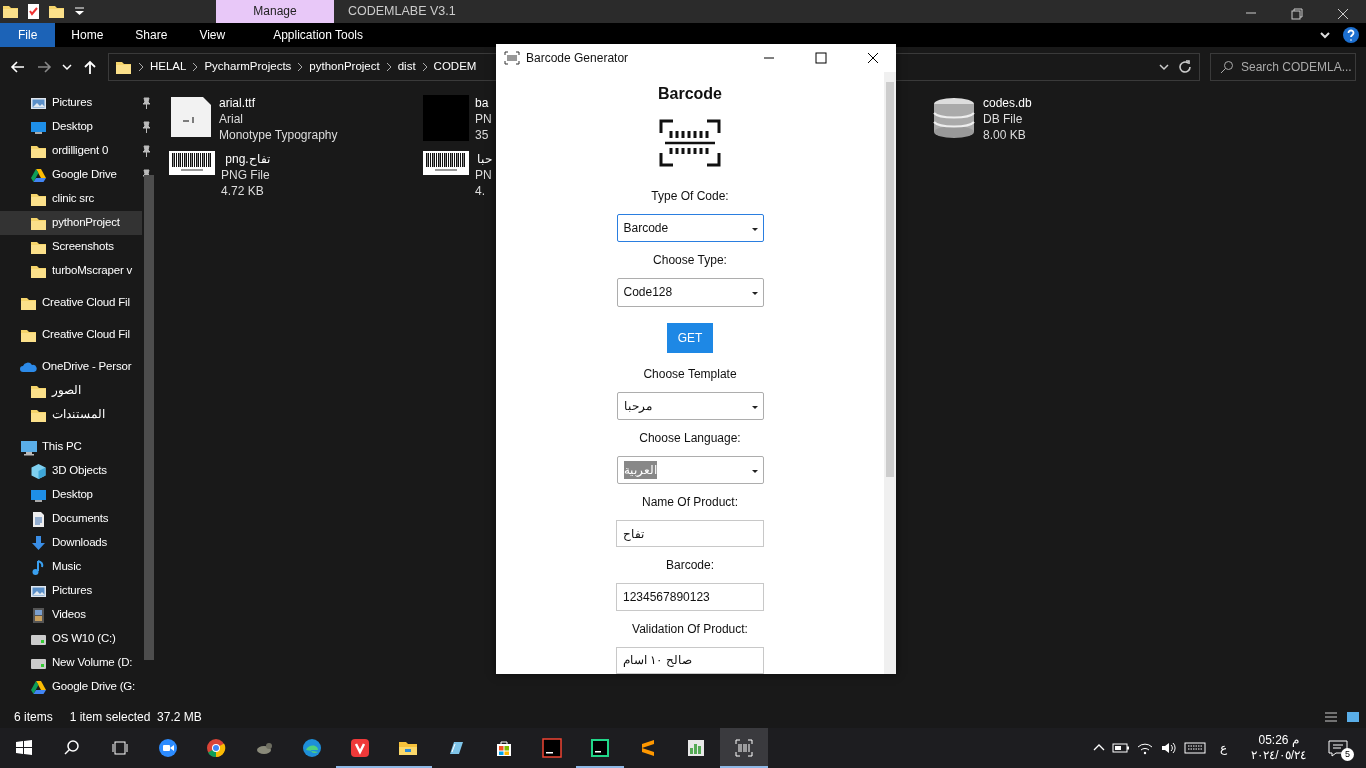 The width and height of the screenshot is (1366, 768). What do you see at coordinates (44, 67) in the screenshot?
I see `forward-arrow-icon` at bounding box center [44, 67].